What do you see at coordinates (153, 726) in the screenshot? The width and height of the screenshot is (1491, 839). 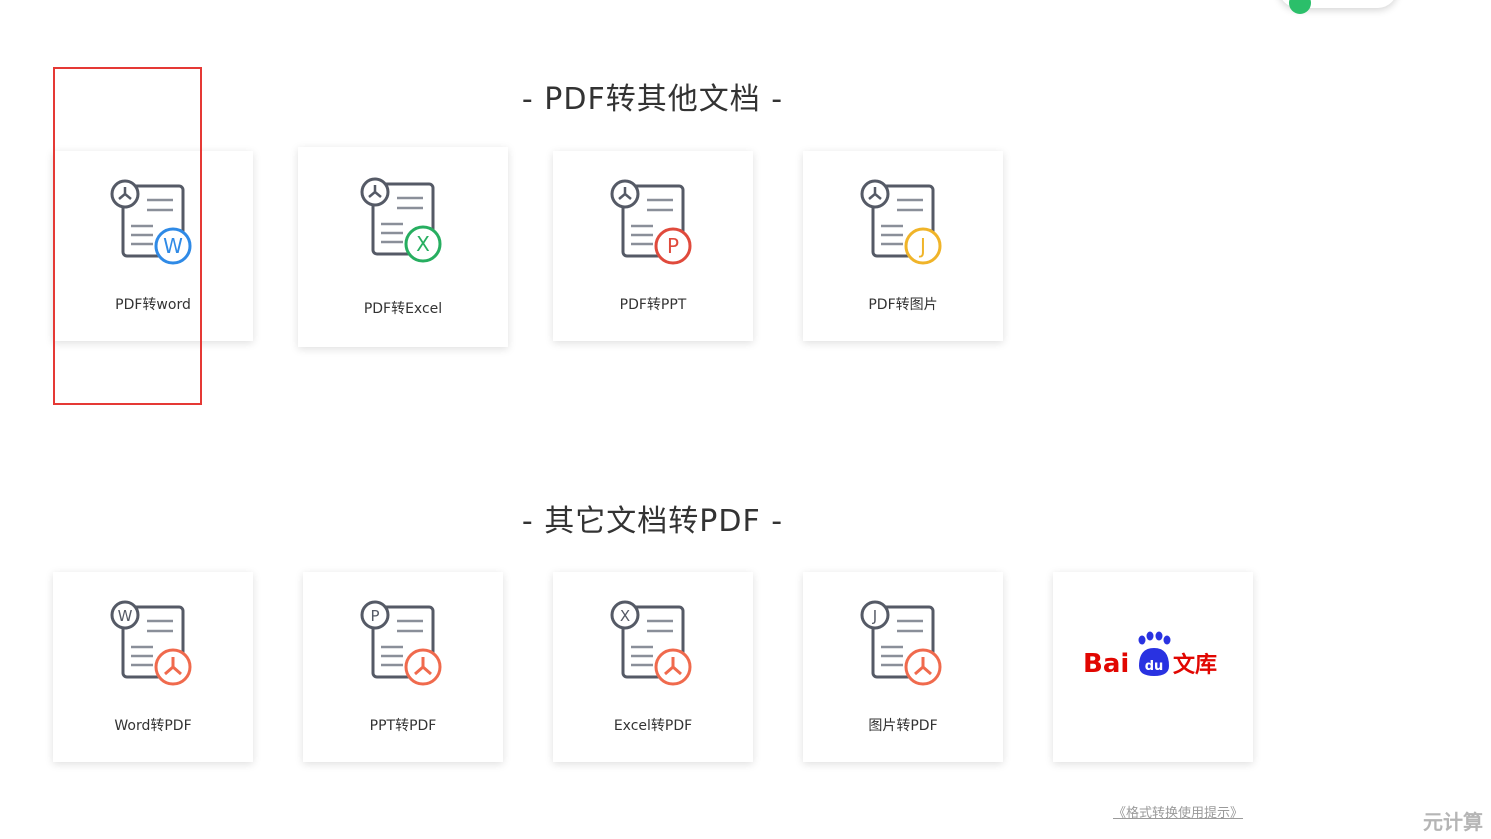 I see `card-label: Word转PDF` at bounding box center [153, 726].